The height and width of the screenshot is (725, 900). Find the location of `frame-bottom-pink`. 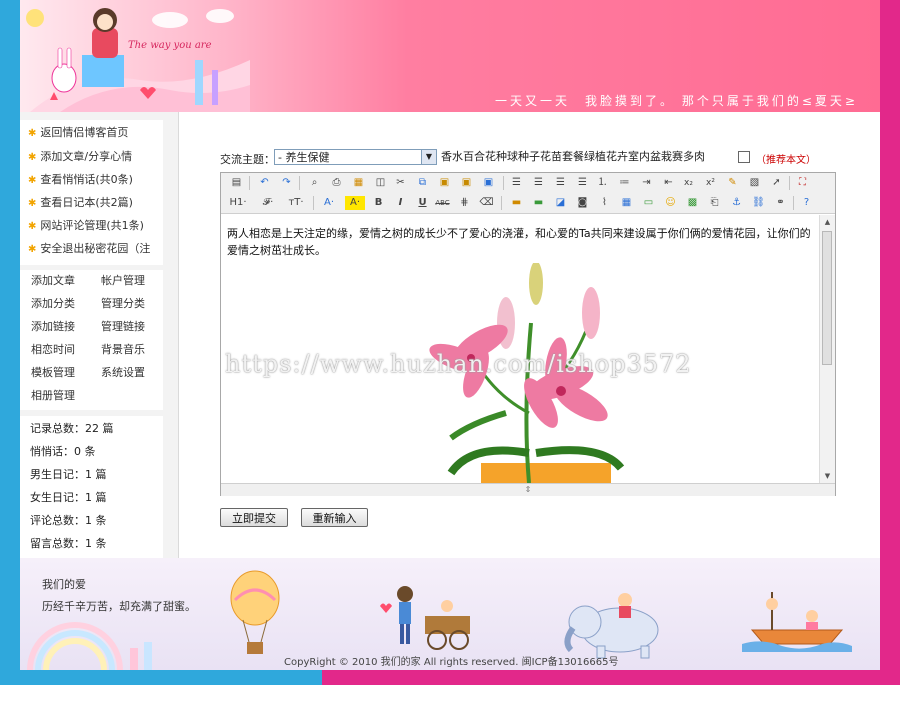

frame-bottom-pink is located at coordinates (611, 677).